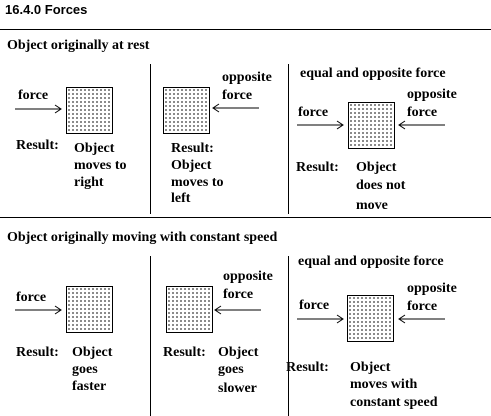 Image resolution: width=491 pixels, height=416 pixels. I want to click on result-line: does not, so click(381, 185).